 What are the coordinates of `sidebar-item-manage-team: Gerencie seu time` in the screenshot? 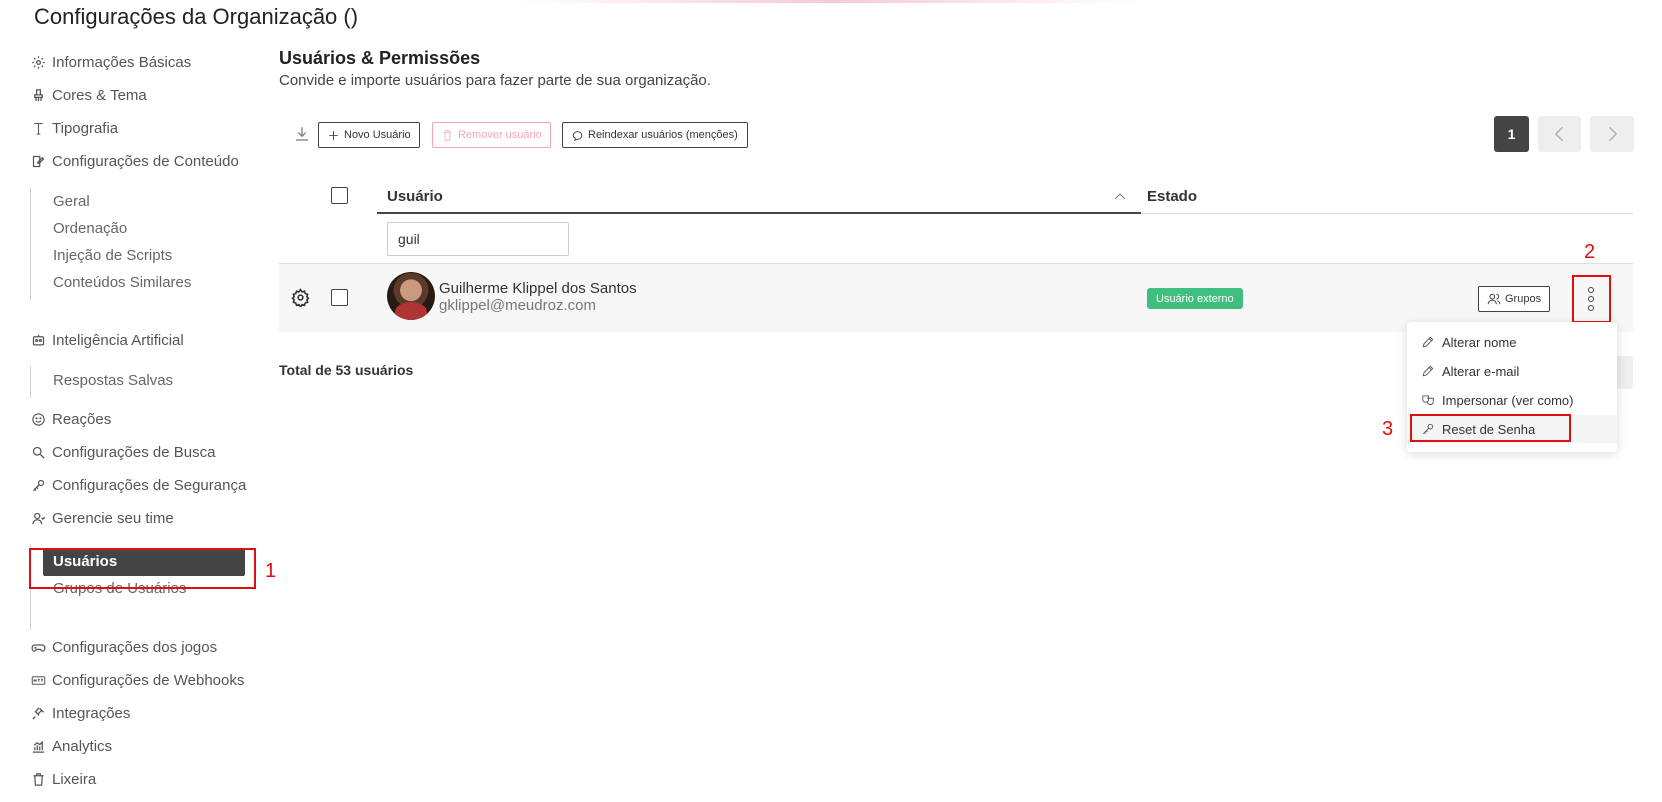 It's located at (102, 518).